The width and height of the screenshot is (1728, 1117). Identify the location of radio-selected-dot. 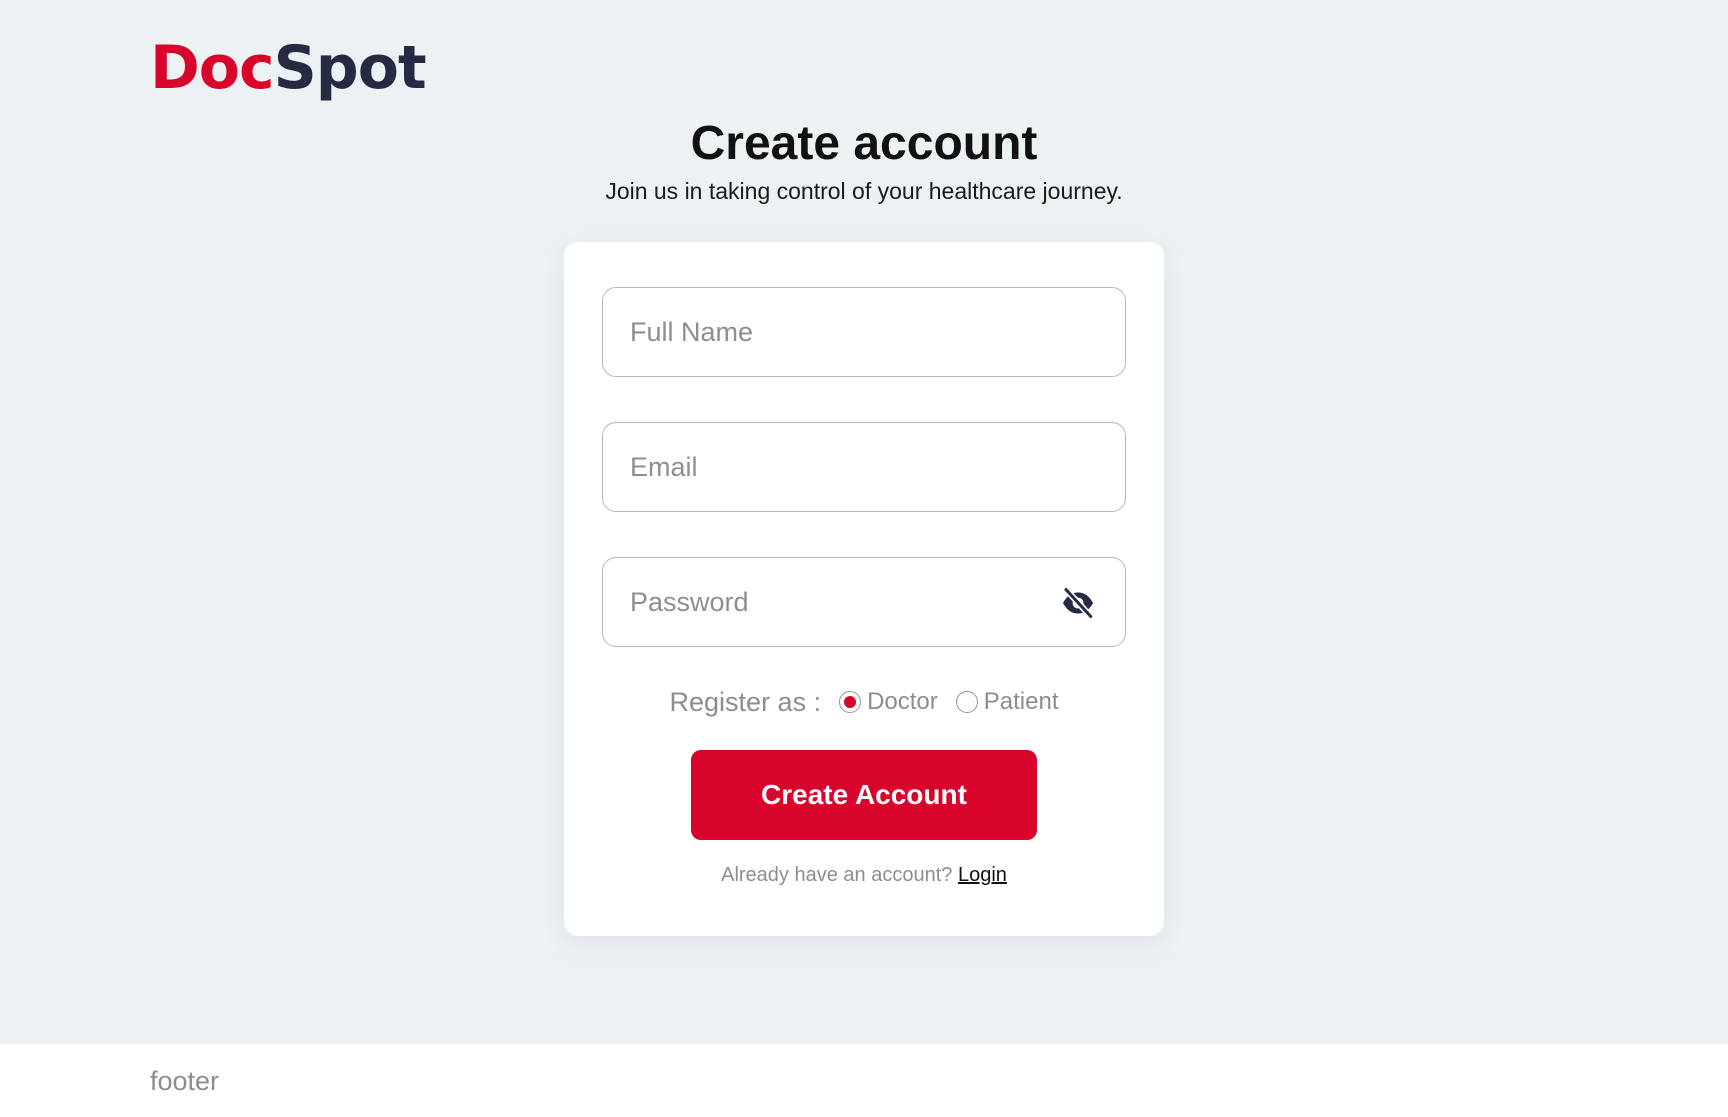
(850, 702).